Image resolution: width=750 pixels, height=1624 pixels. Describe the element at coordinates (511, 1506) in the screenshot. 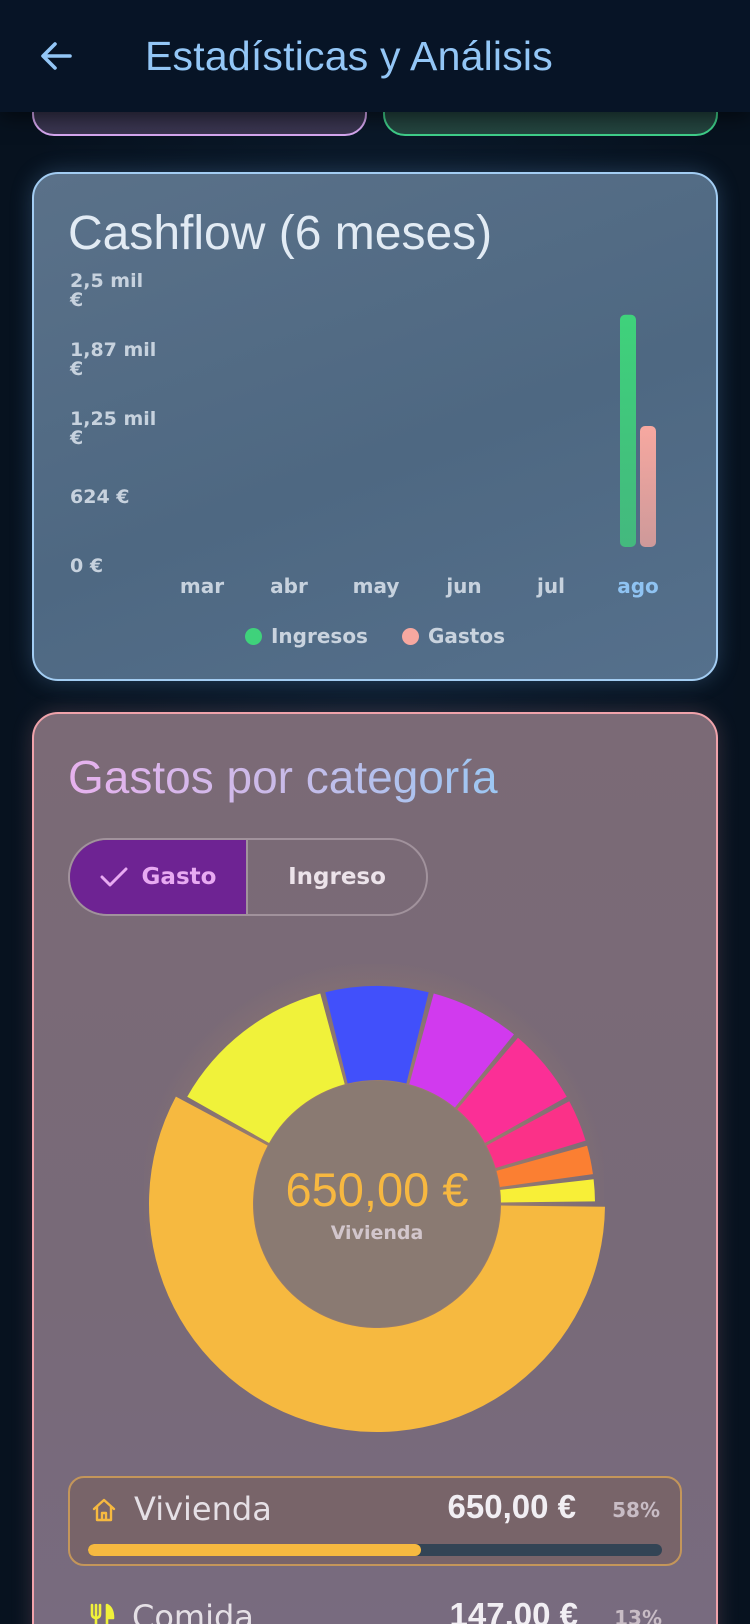

I see `category-amount: 650,00 €` at that location.